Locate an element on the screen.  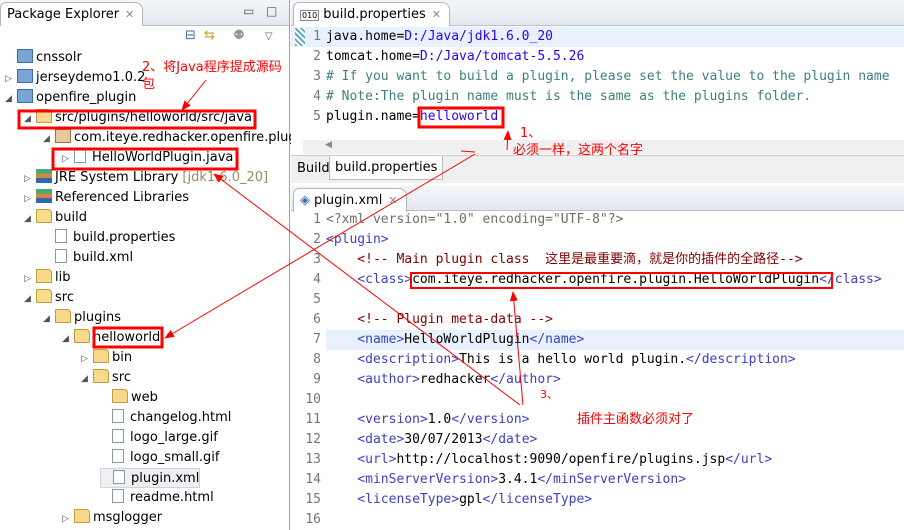
highlight-box-java-file is located at coordinates (145, 159).